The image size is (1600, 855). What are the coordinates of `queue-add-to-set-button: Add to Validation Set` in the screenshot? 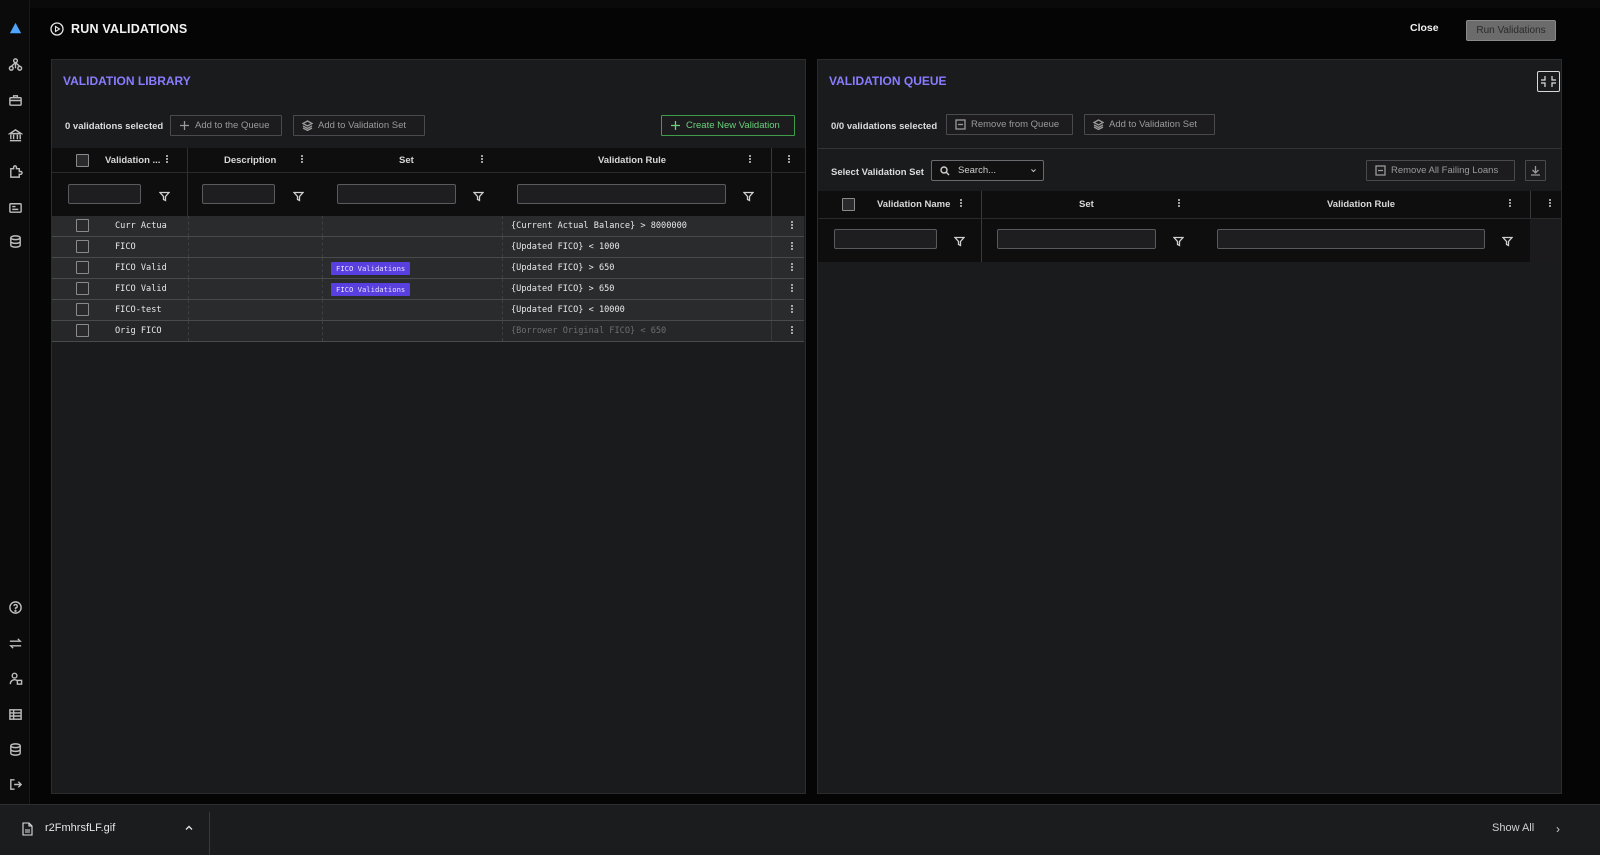 It's located at (1149, 124).